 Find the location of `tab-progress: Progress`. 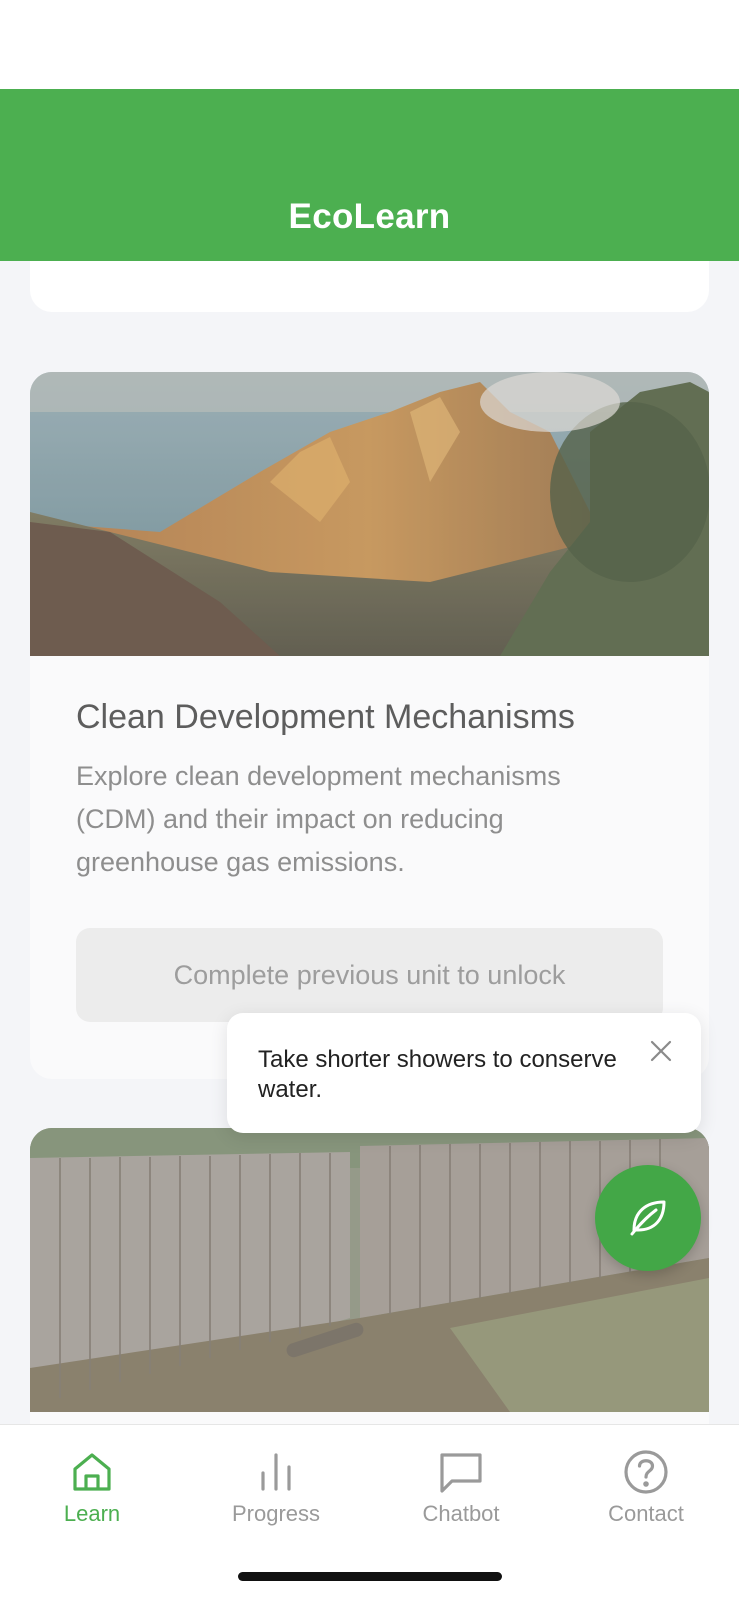

tab-progress: Progress is located at coordinates (276, 1485).